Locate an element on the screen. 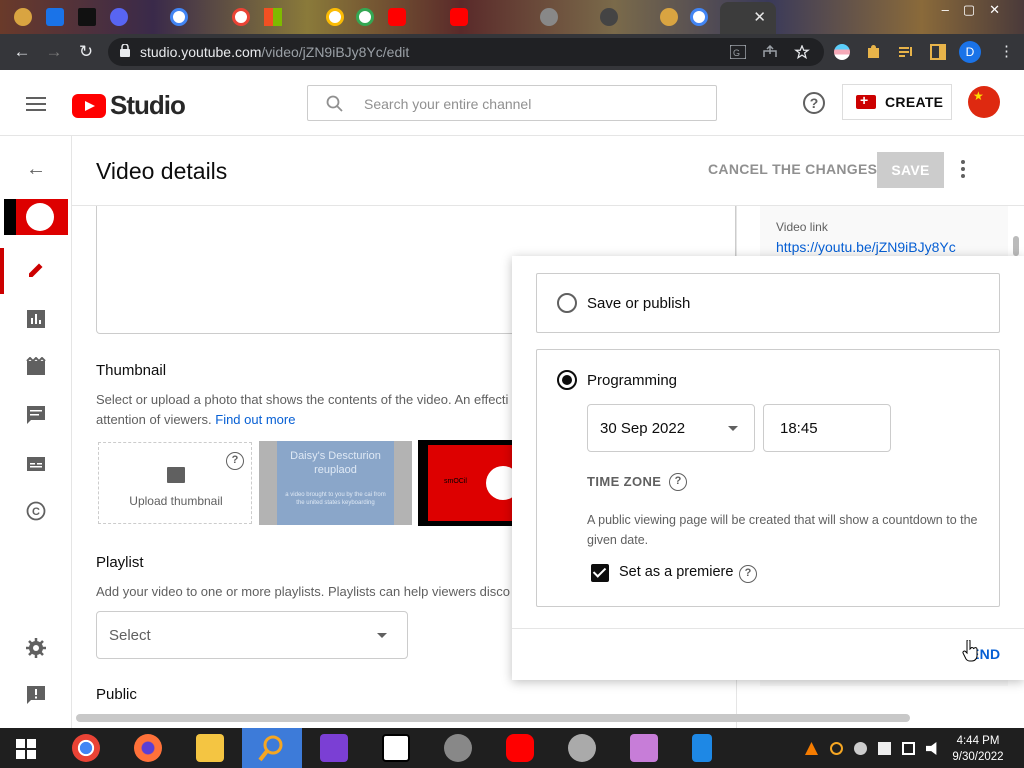 This screenshot has width=1024, height=768. video-thumbnail-small is located at coordinates (36, 217).